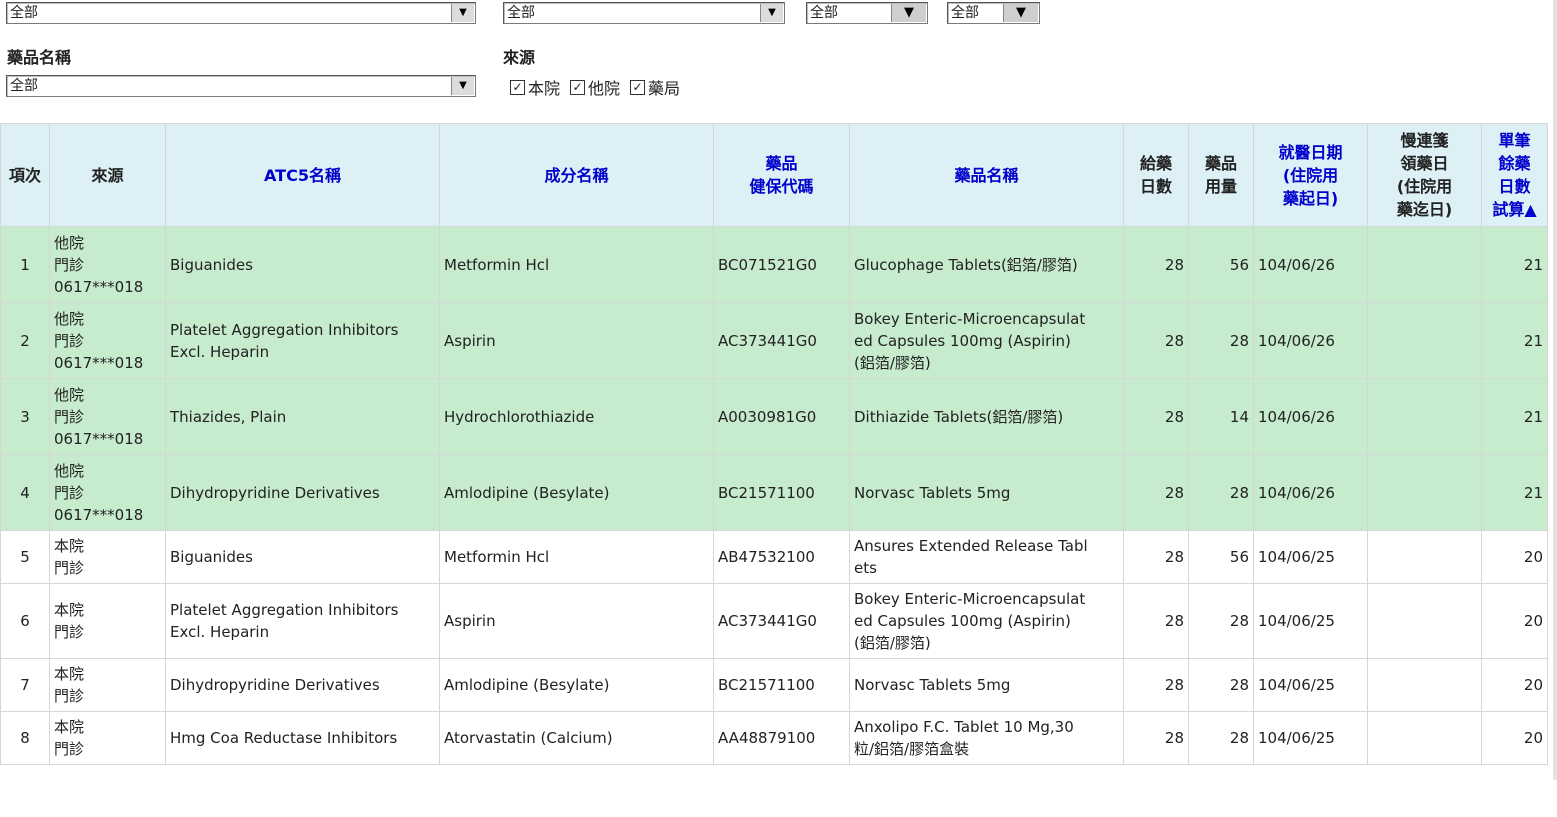  Describe the element at coordinates (595, 87) in the screenshot. I see `checkbox-other-hospital: ✓ 他院` at that location.